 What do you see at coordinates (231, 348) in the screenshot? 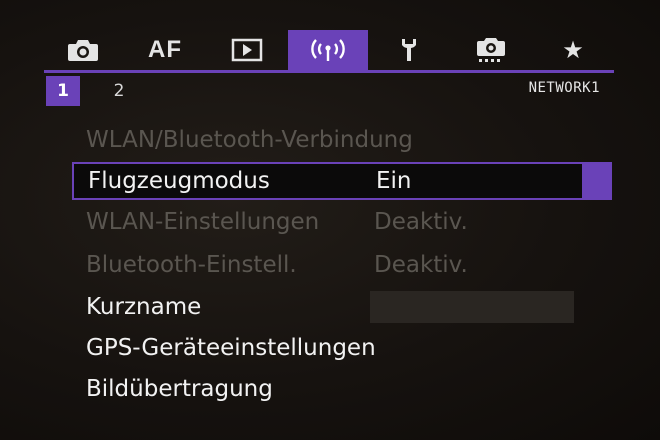
I see `menu-item-label: GPS-Geräteeinstellungen` at bounding box center [231, 348].